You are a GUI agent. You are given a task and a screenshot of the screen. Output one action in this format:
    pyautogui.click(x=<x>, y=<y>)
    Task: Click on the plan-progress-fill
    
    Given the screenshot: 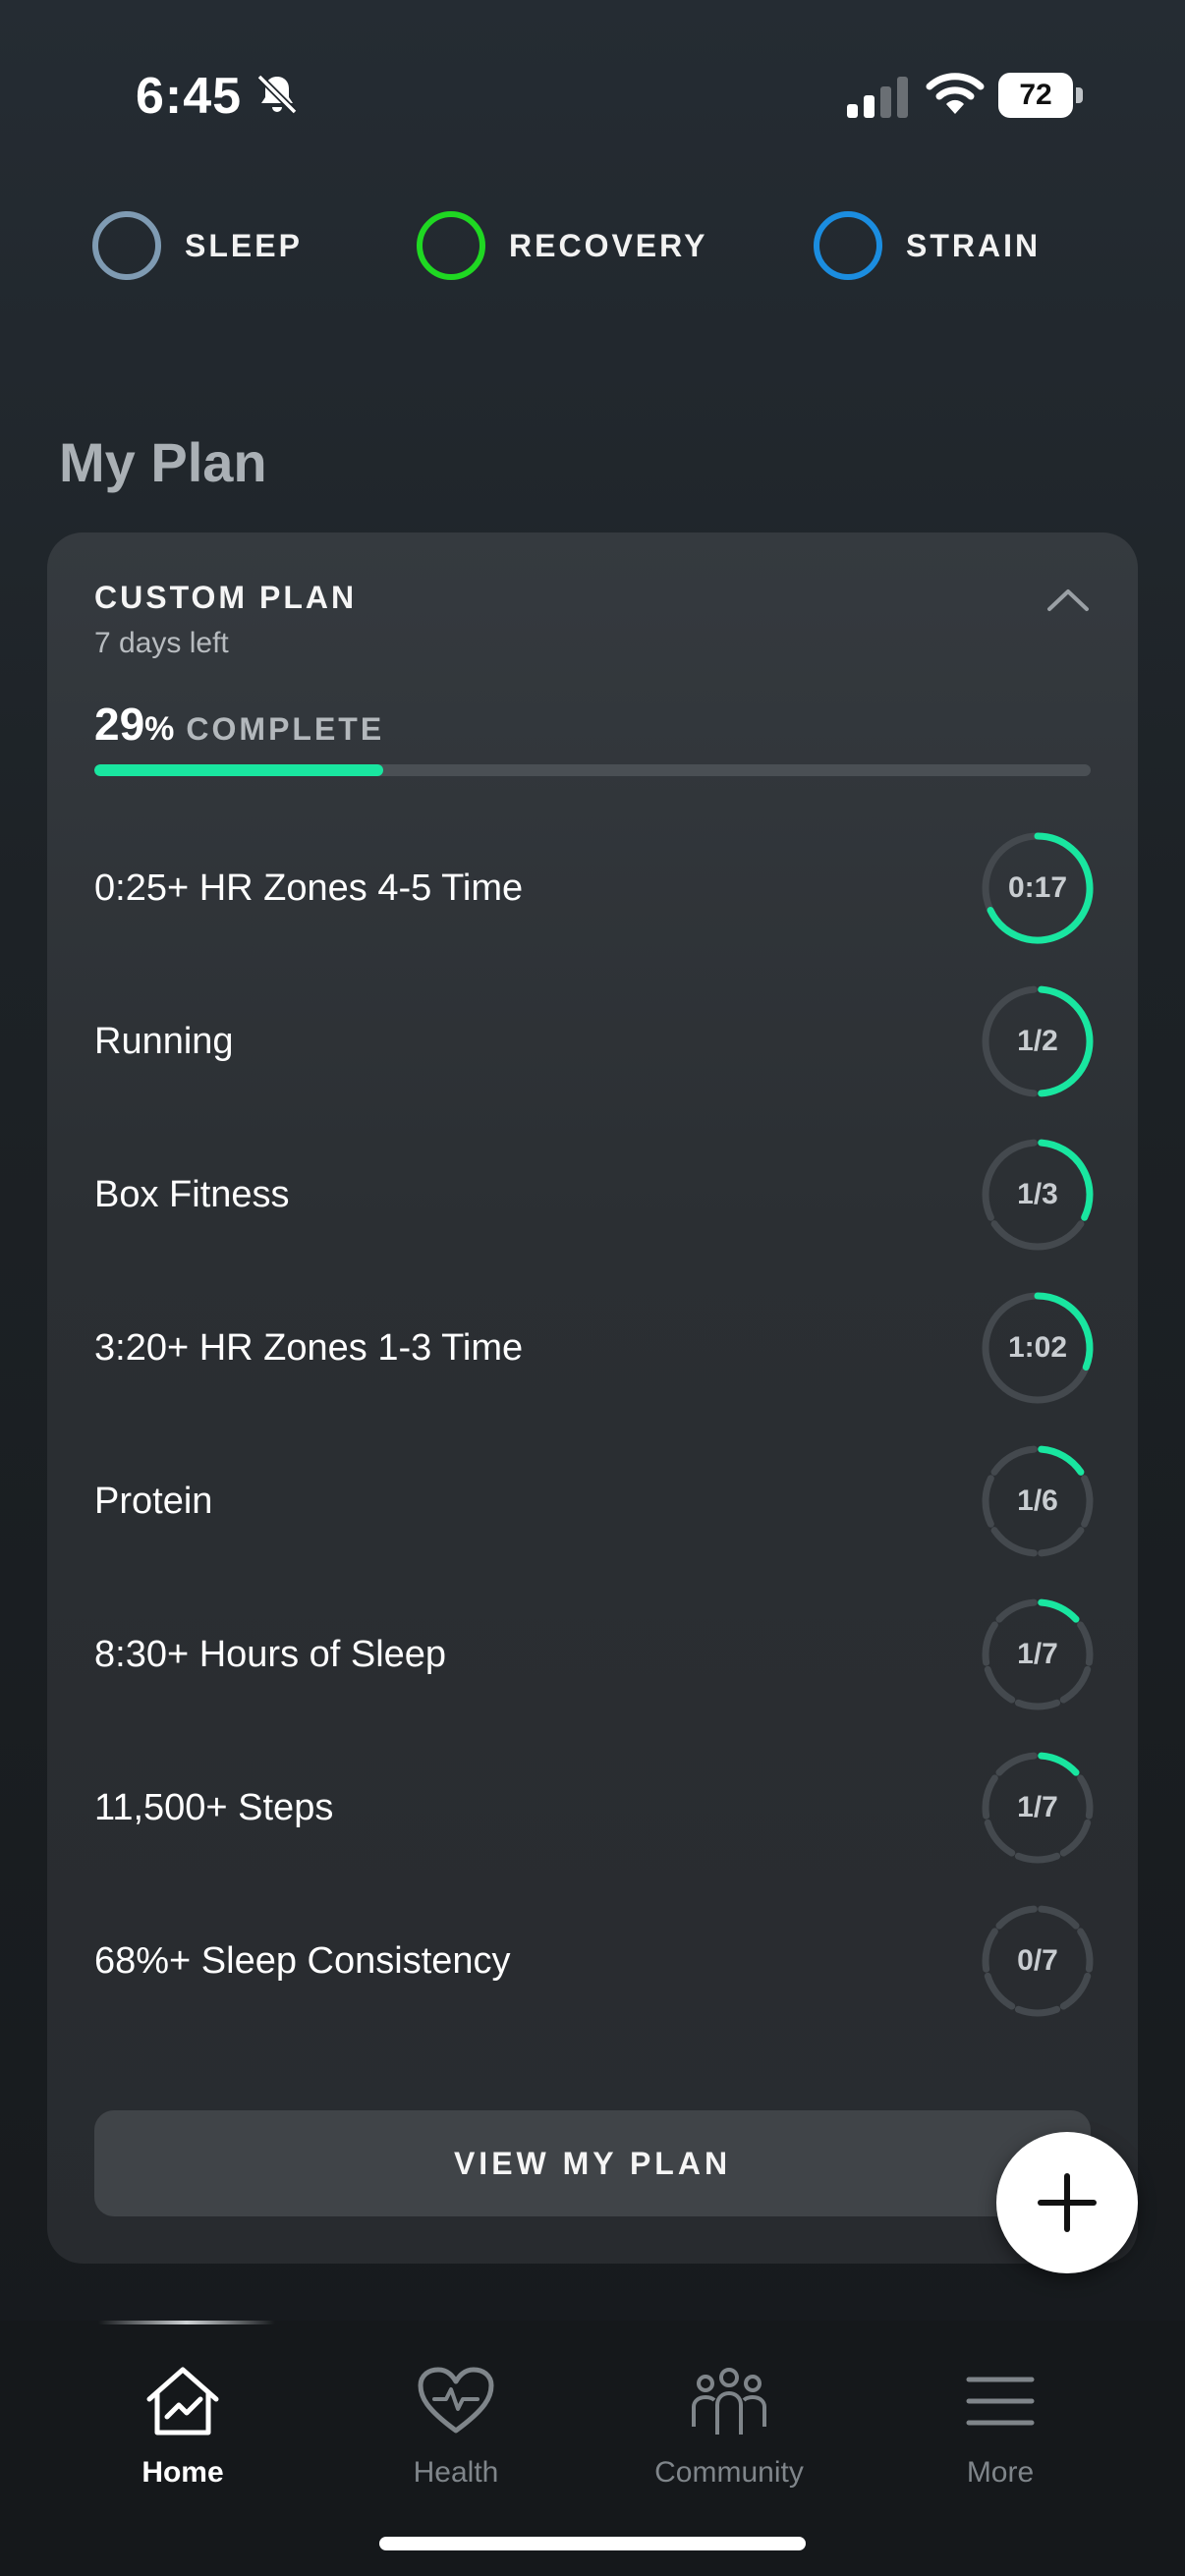 What is the action you would take?
    pyautogui.click(x=239, y=770)
    